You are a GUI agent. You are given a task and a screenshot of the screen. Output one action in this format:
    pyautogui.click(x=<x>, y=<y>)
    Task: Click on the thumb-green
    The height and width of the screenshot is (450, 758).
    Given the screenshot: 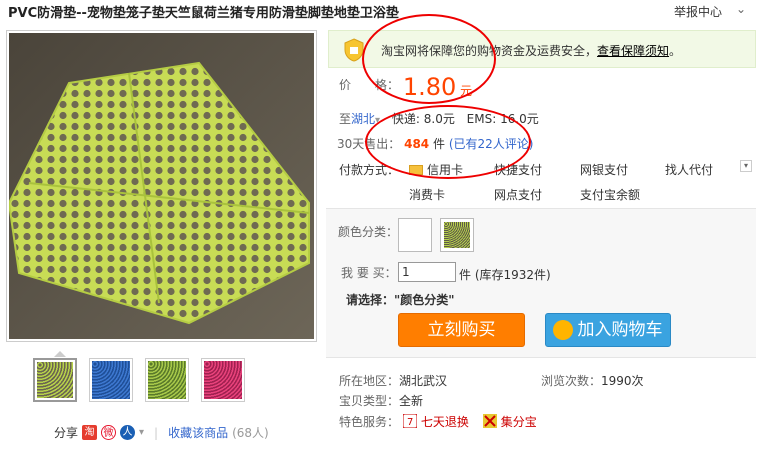 What is the action you would take?
    pyautogui.click(x=55, y=380)
    